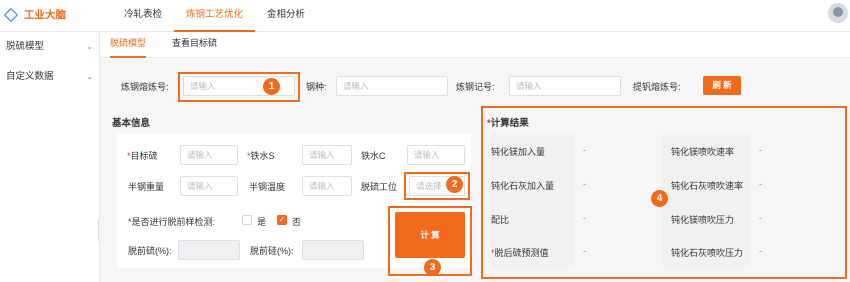  I want to click on steel-mark-label: 炼钢记号:, so click(475, 87).